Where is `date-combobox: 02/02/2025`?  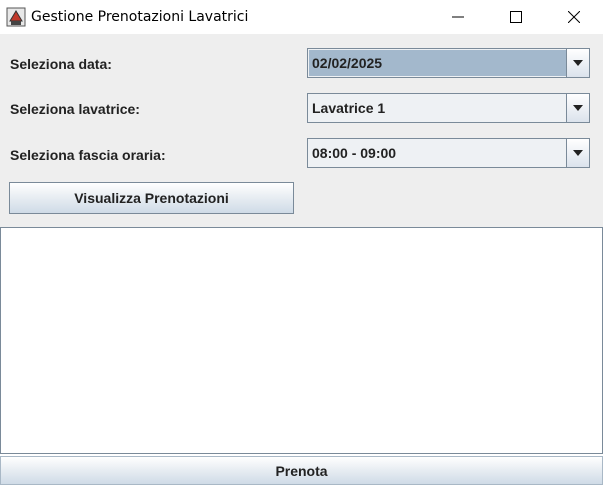
date-combobox: 02/02/2025 is located at coordinates (448, 63).